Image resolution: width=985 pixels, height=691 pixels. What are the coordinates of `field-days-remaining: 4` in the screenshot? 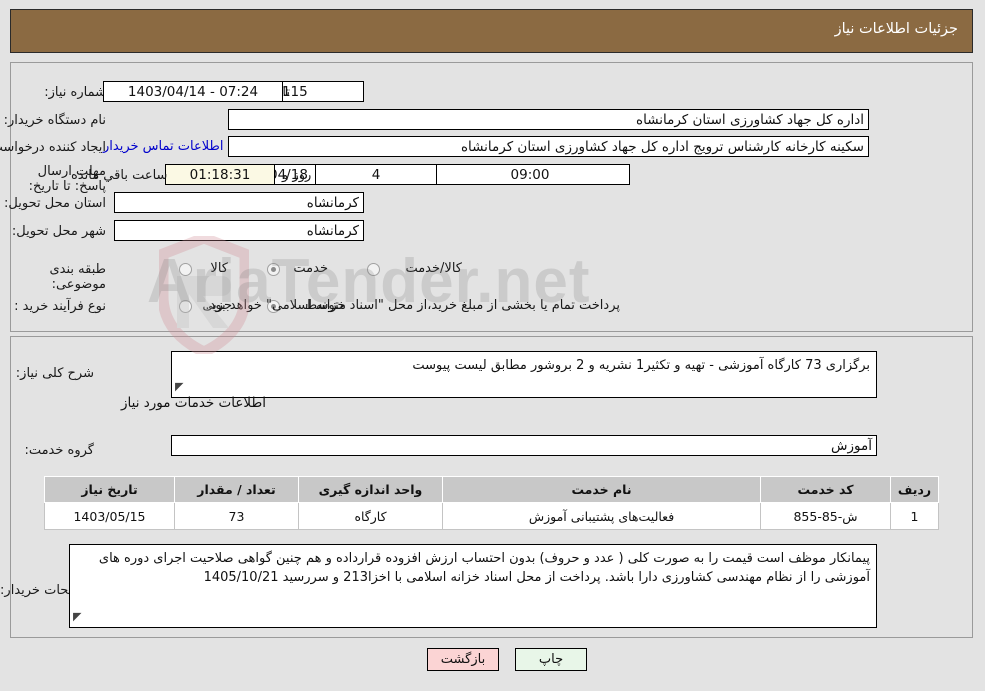 It's located at (377, 174).